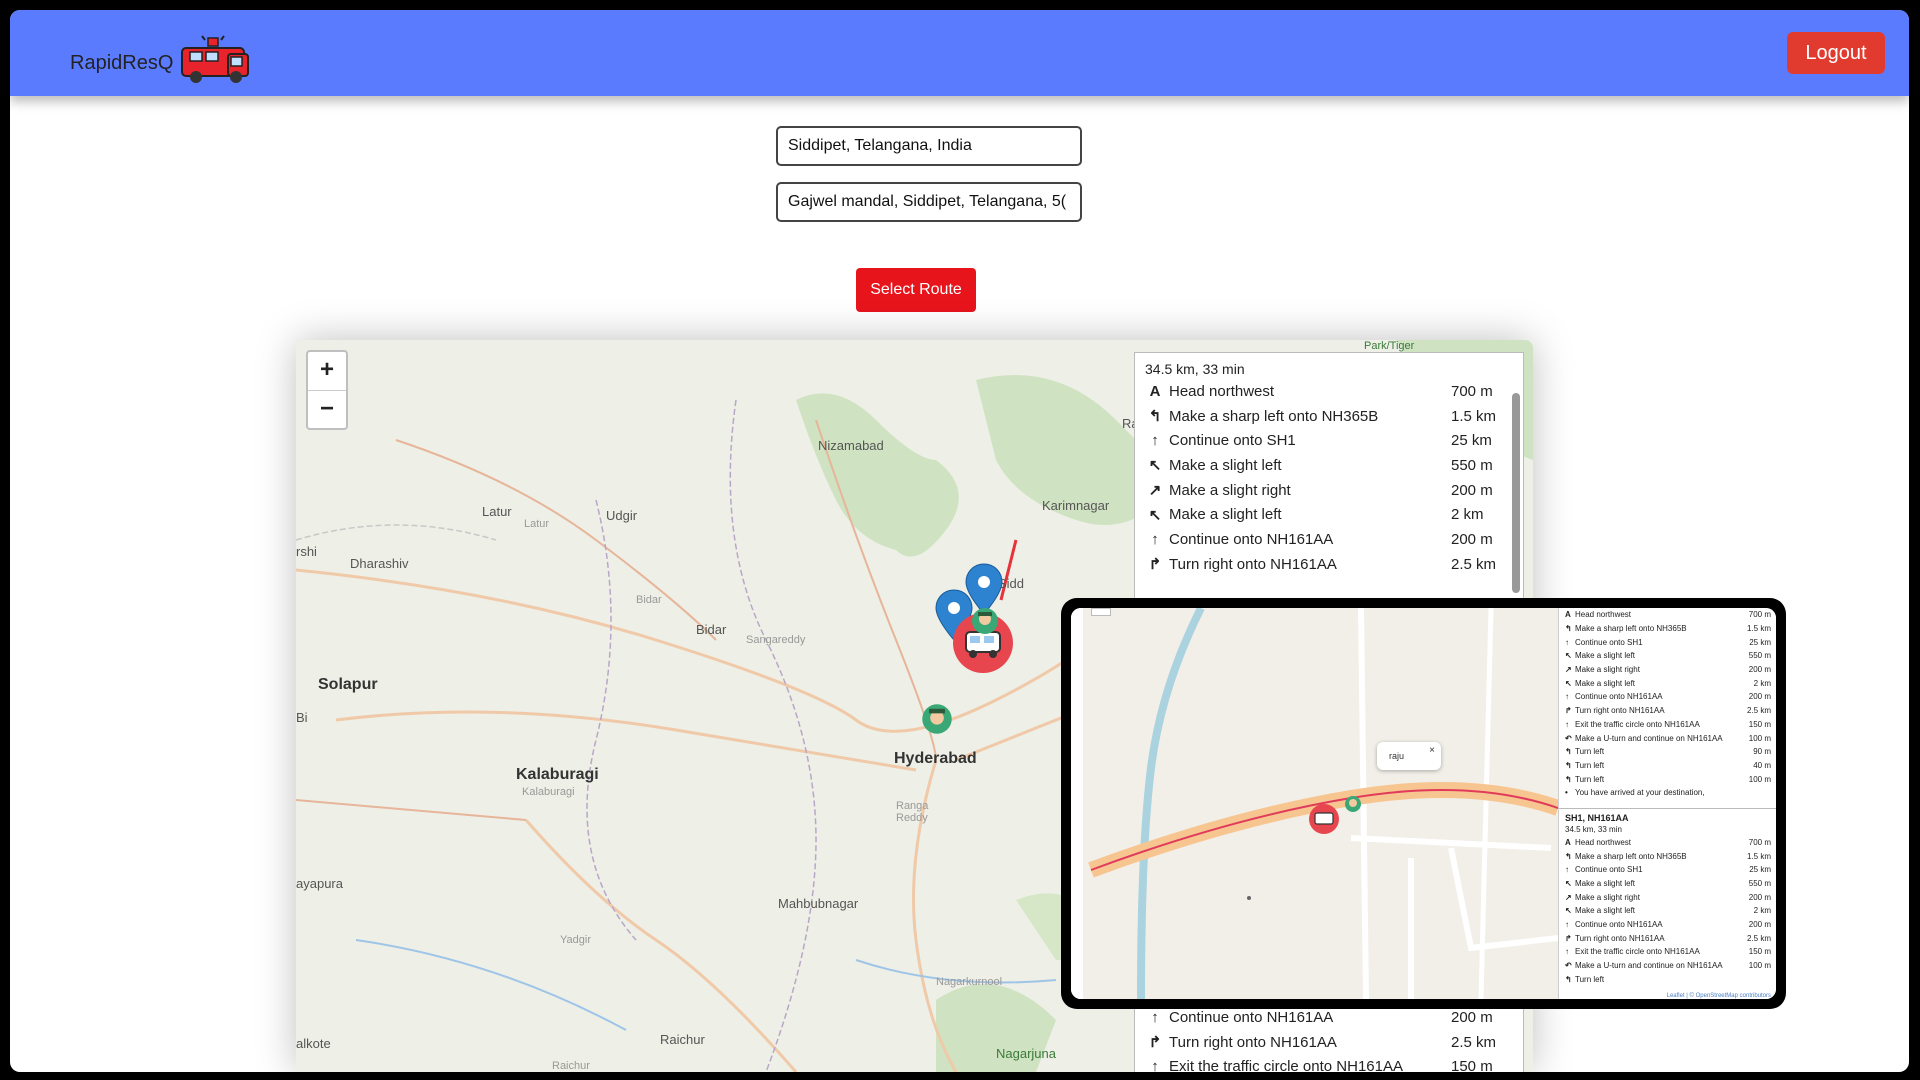 Image resolution: width=1920 pixels, height=1080 pixels. Describe the element at coordinates (1568, 938) in the screenshot. I see `turn-icon: ↱` at that location.